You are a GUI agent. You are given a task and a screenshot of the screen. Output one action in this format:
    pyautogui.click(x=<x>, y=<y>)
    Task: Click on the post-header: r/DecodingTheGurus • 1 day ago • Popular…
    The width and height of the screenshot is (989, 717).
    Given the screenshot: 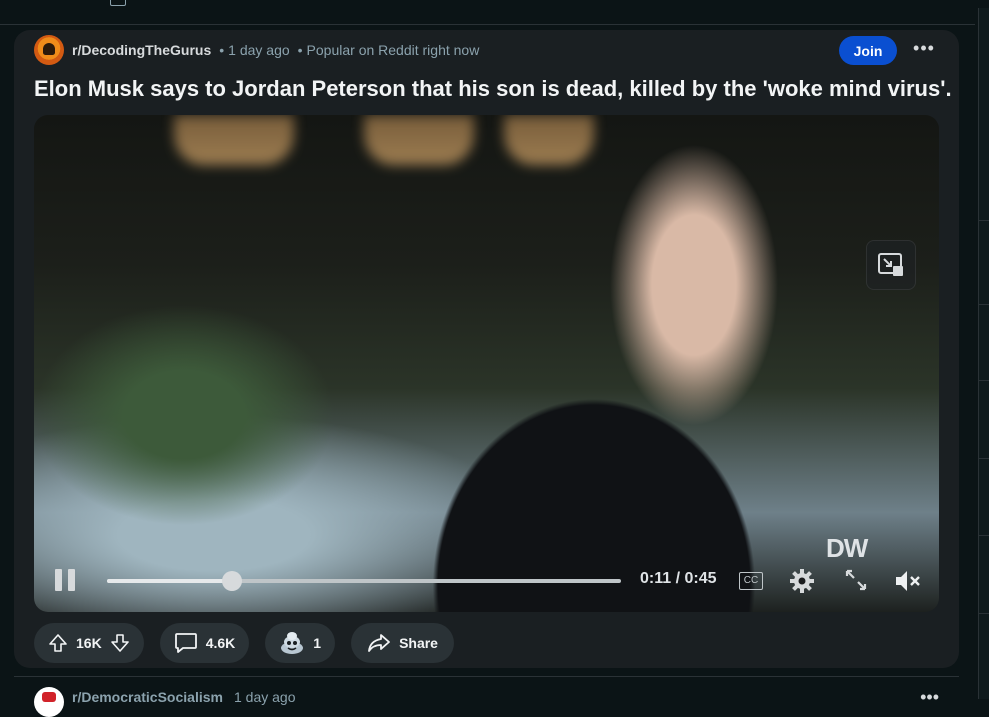 What is the action you would take?
    pyautogui.click(x=486, y=50)
    